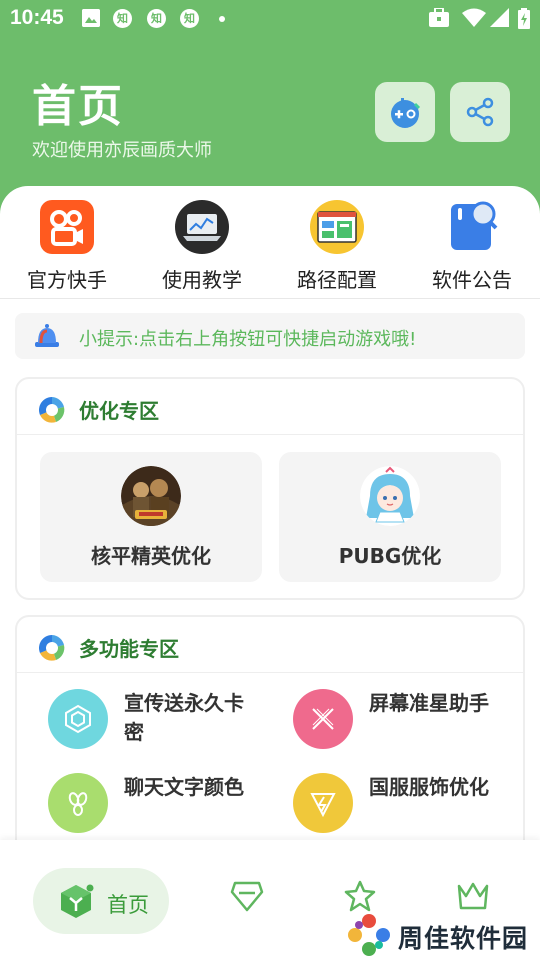 This screenshot has width=540, height=960. I want to click on announcement-icon, so click(472, 227).